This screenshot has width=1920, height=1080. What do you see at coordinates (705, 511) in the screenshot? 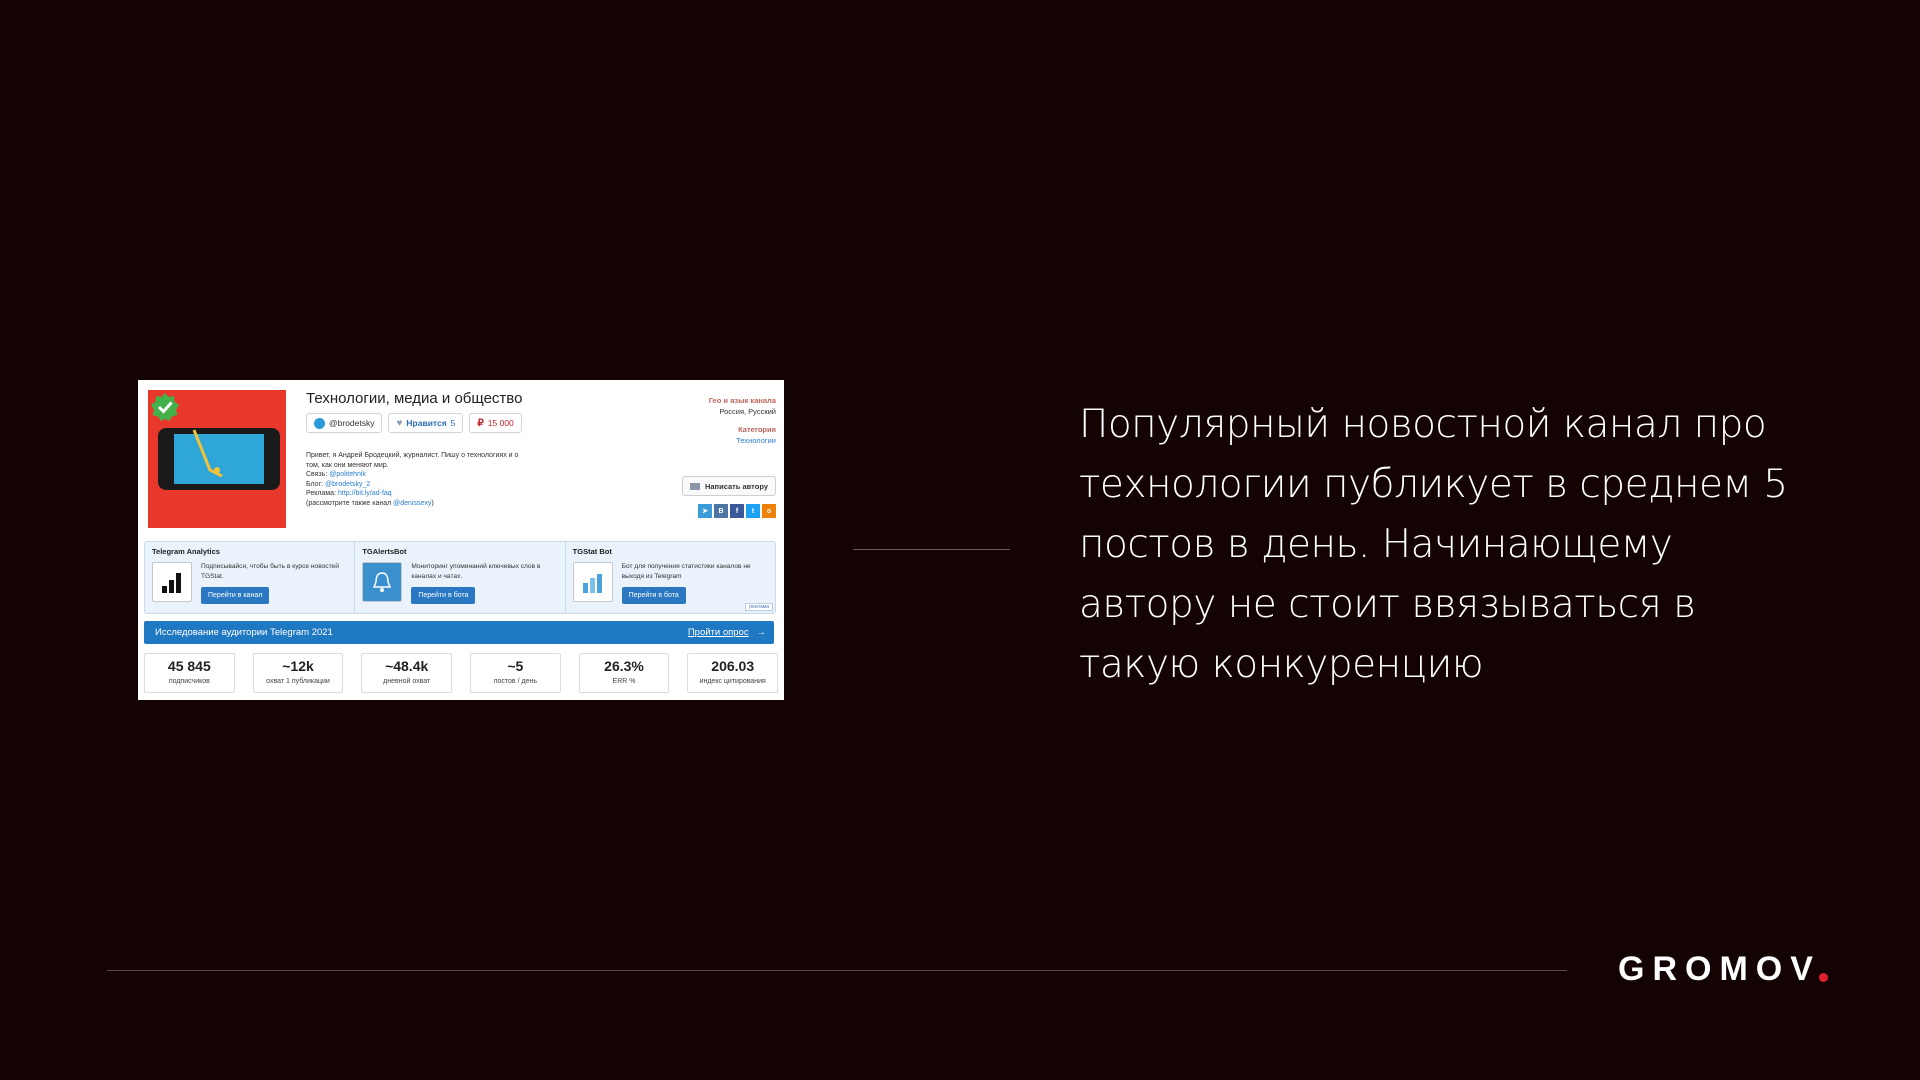
I see `telegram-icon: ➤` at bounding box center [705, 511].